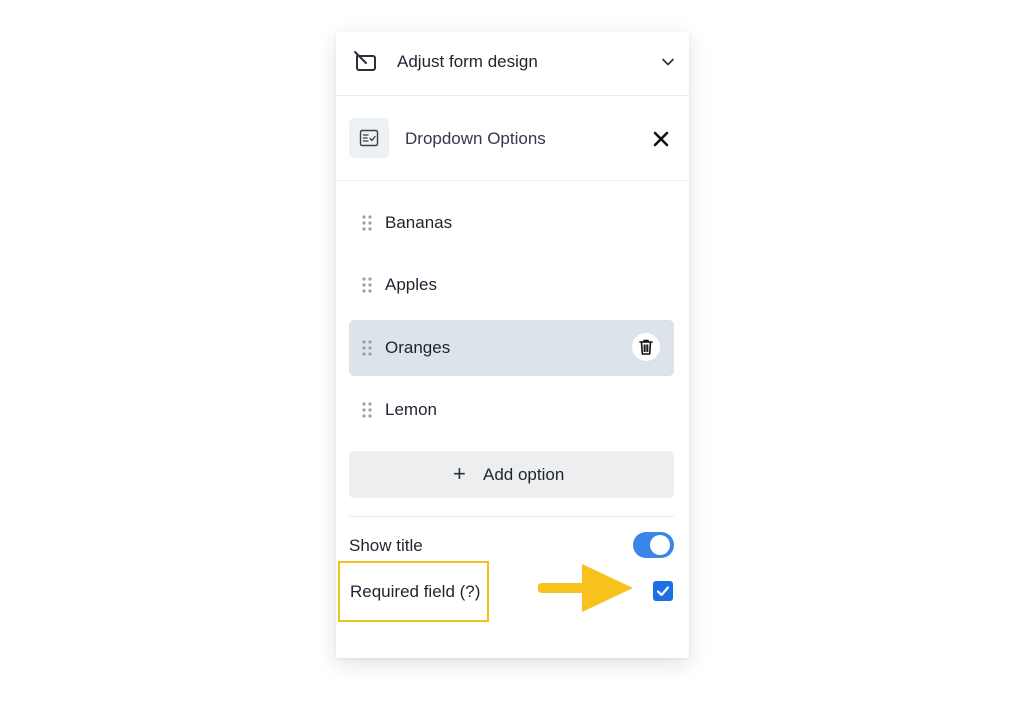  Describe the element at coordinates (668, 62) in the screenshot. I see `chevron-down-icon` at that location.